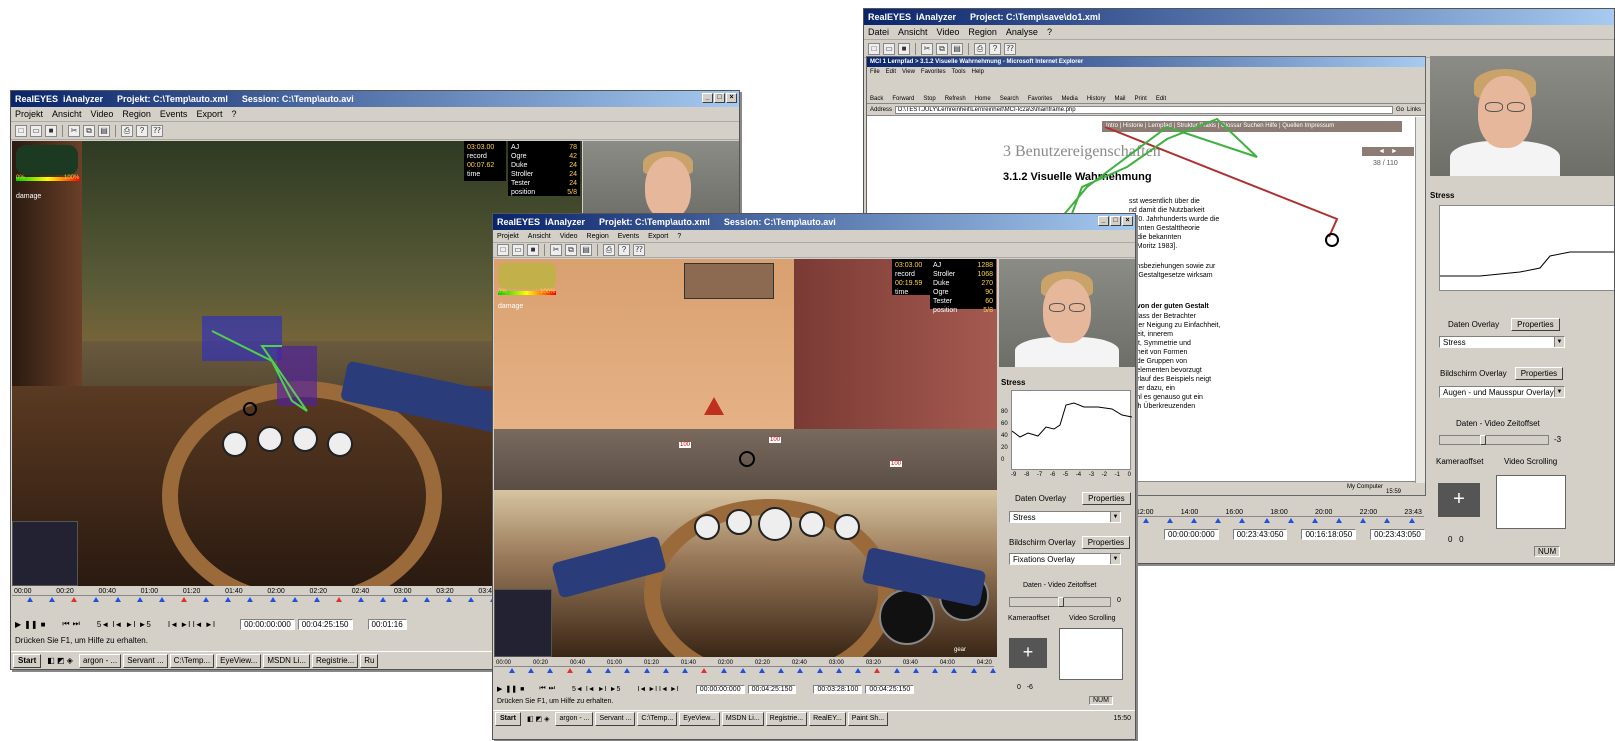 The image size is (1615, 741). What do you see at coordinates (1009, 99) in the screenshot?
I see `browser-tool-search: Search` at bounding box center [1009, 99].